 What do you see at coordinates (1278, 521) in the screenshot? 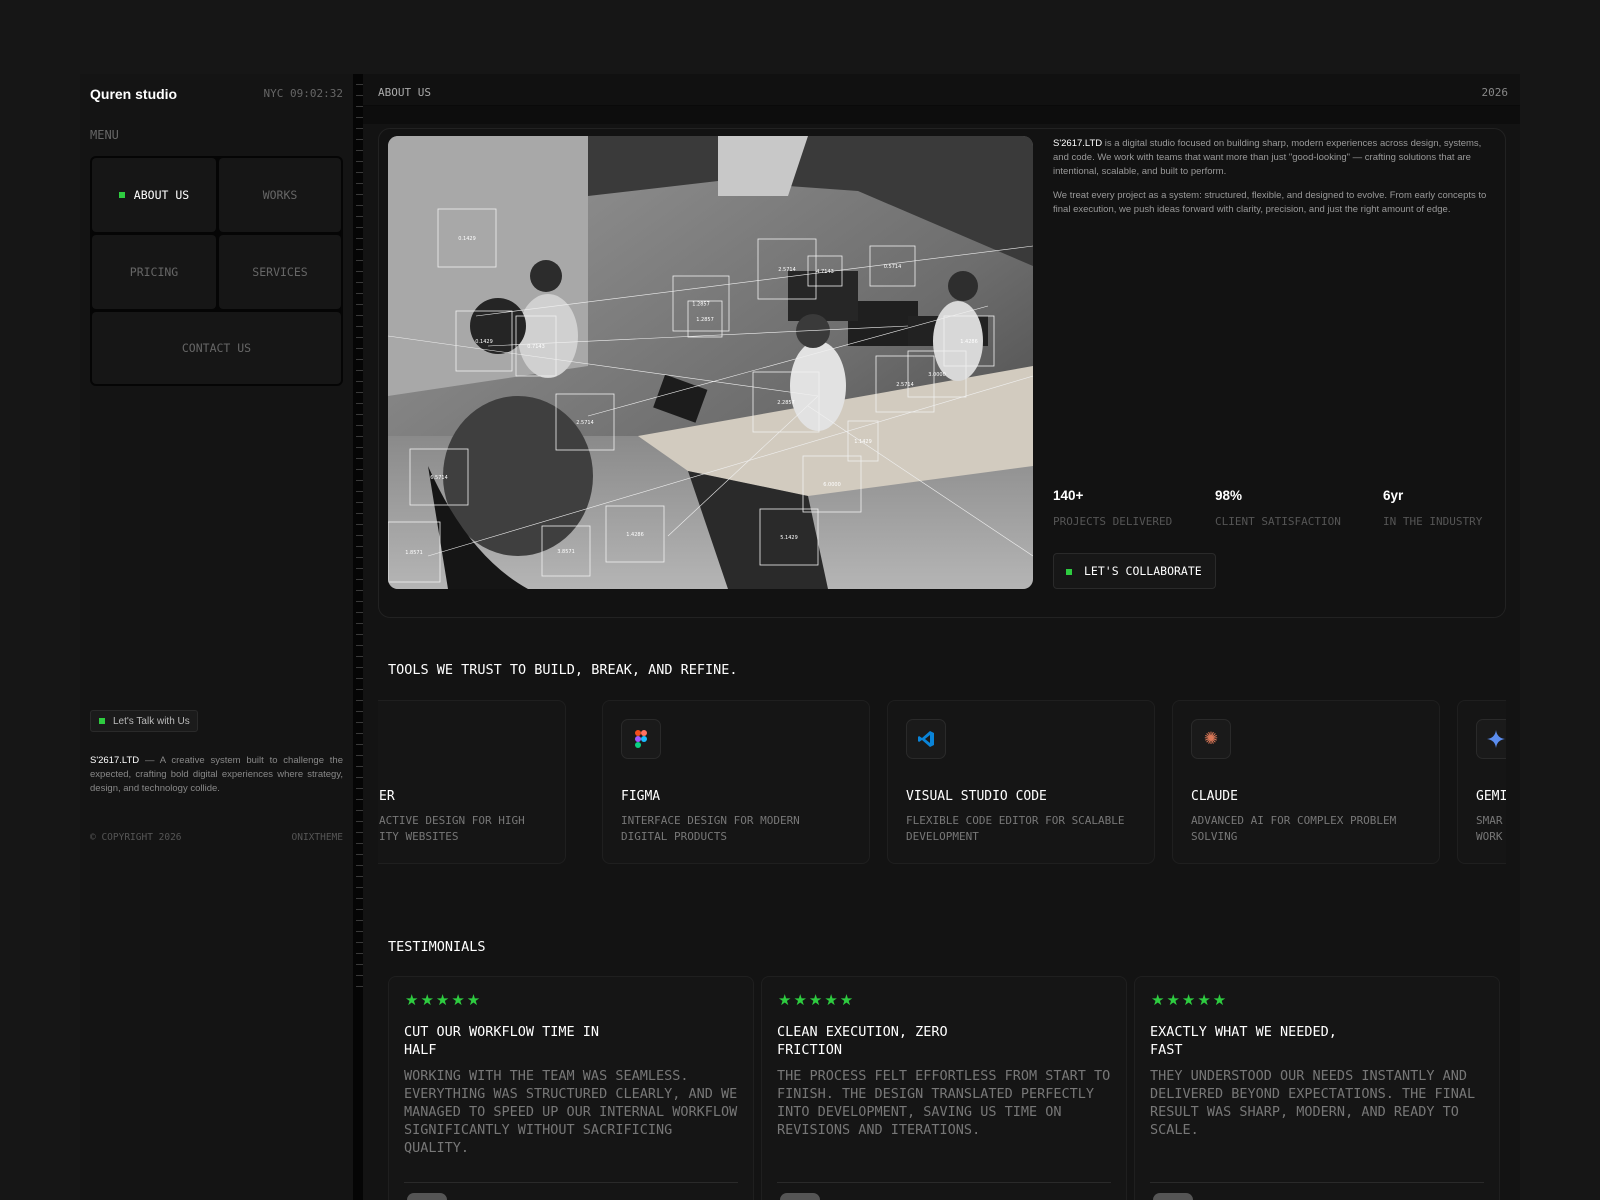
I see `stat-label: CLIENT SATISFACTION` at bounding box center [1278, 521].